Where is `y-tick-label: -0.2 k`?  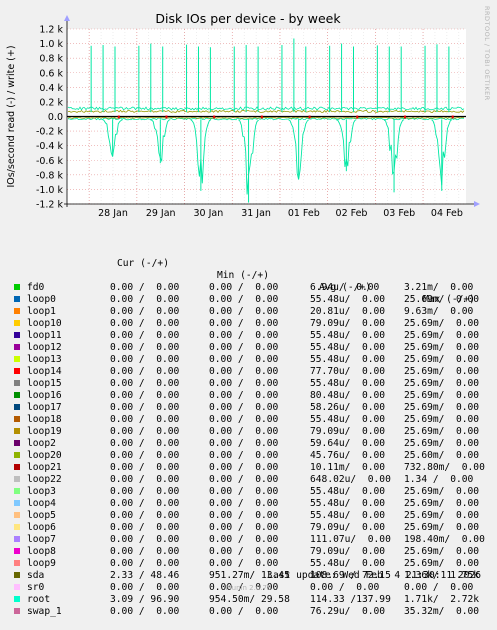
y-tick-label: -0.2 k is located at coordinates (50, 132).